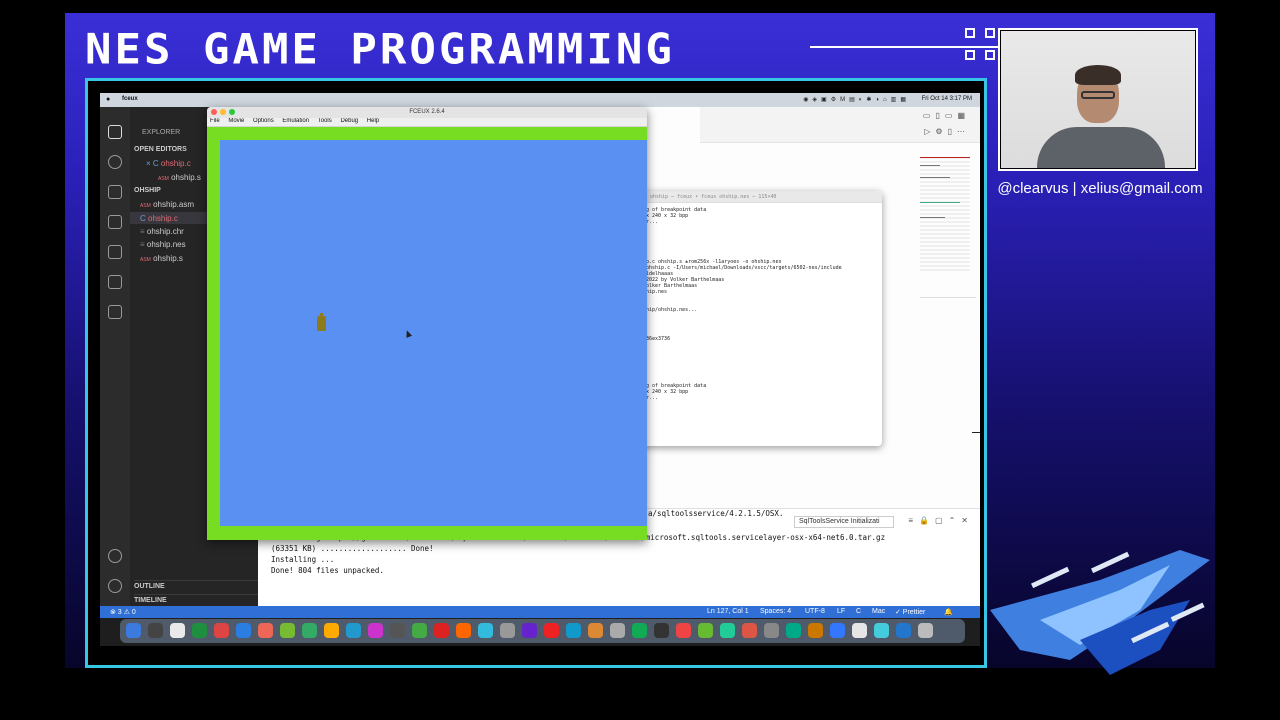  I want to click on menu-debug: Debug, so click(349, 121).